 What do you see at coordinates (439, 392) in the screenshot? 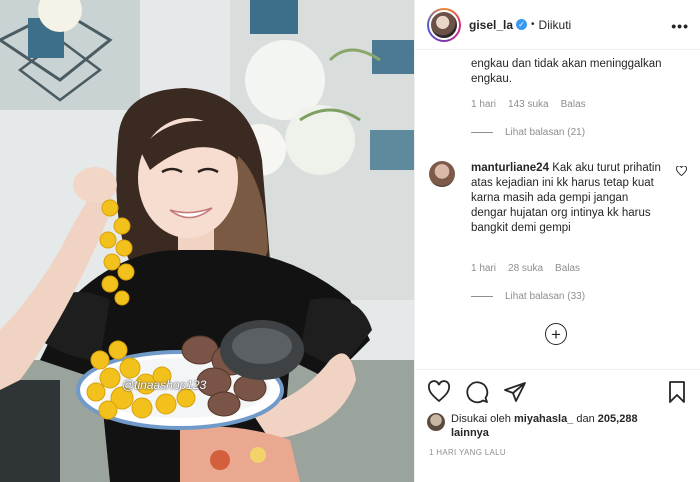
I see `heart-icon` at bounding box center [439, 392].